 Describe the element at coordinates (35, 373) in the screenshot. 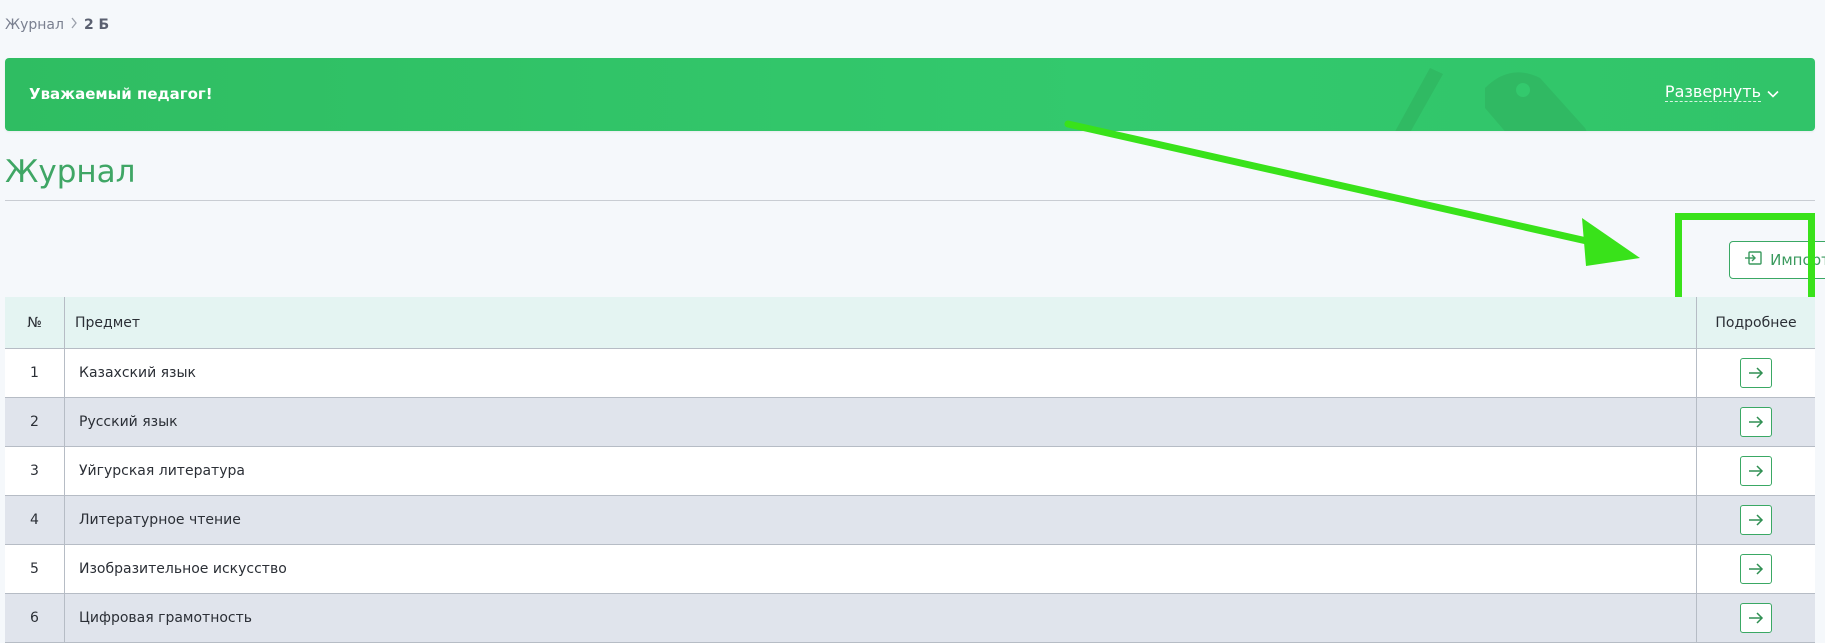

I see `row-number: 1` at that location.